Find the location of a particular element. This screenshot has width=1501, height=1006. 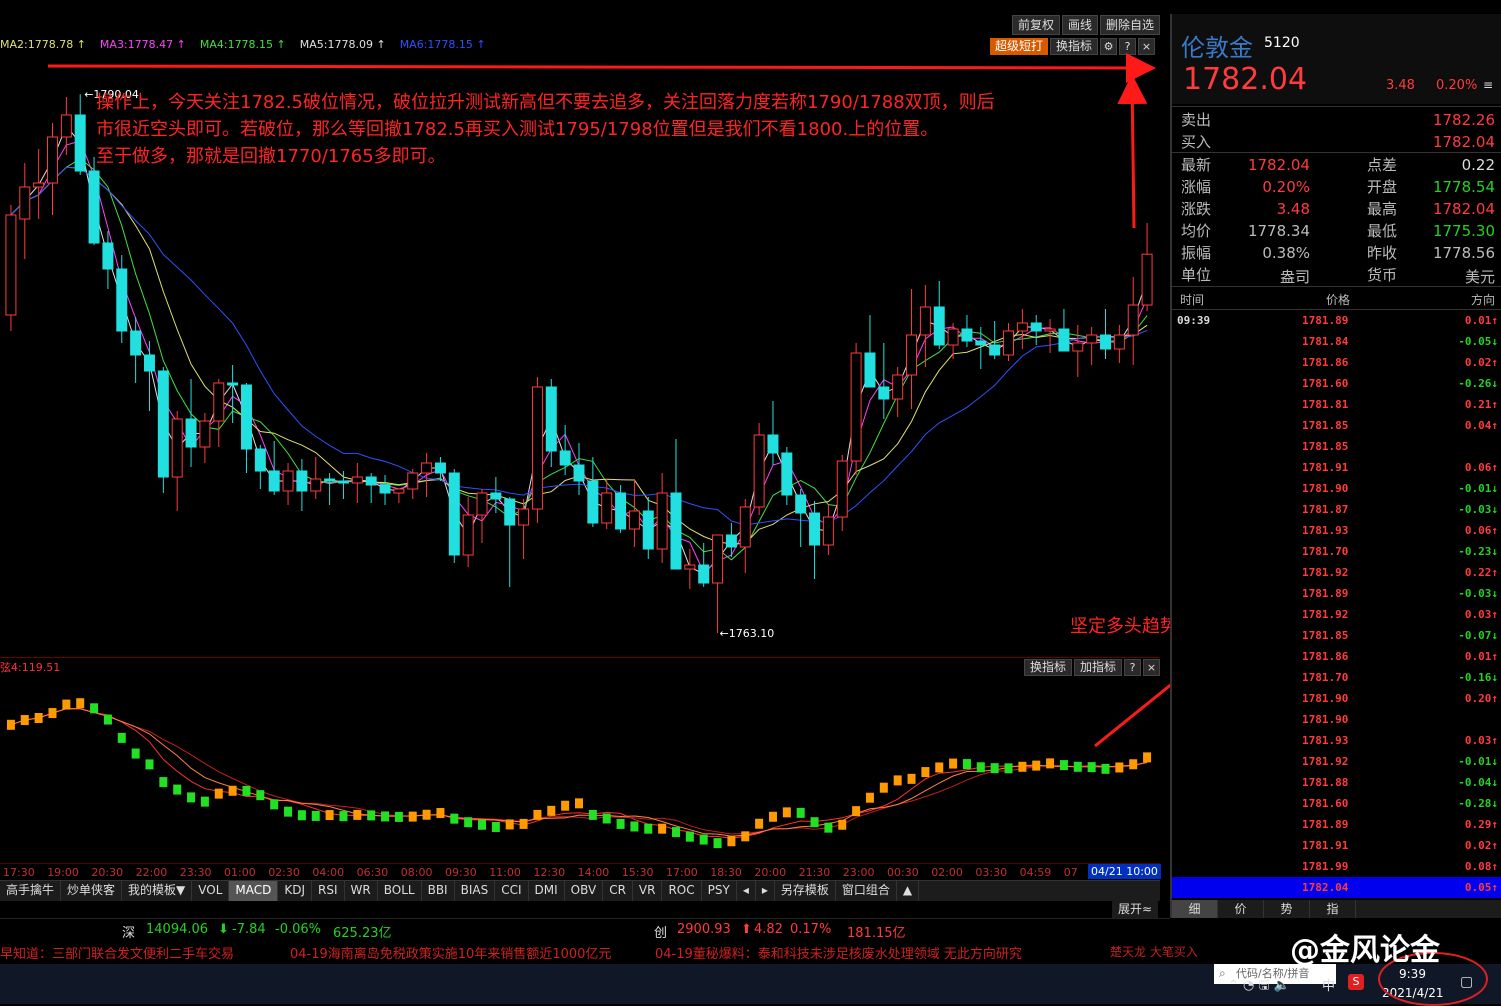

indicator-tab: BBI is located at coordinates (438, 891).